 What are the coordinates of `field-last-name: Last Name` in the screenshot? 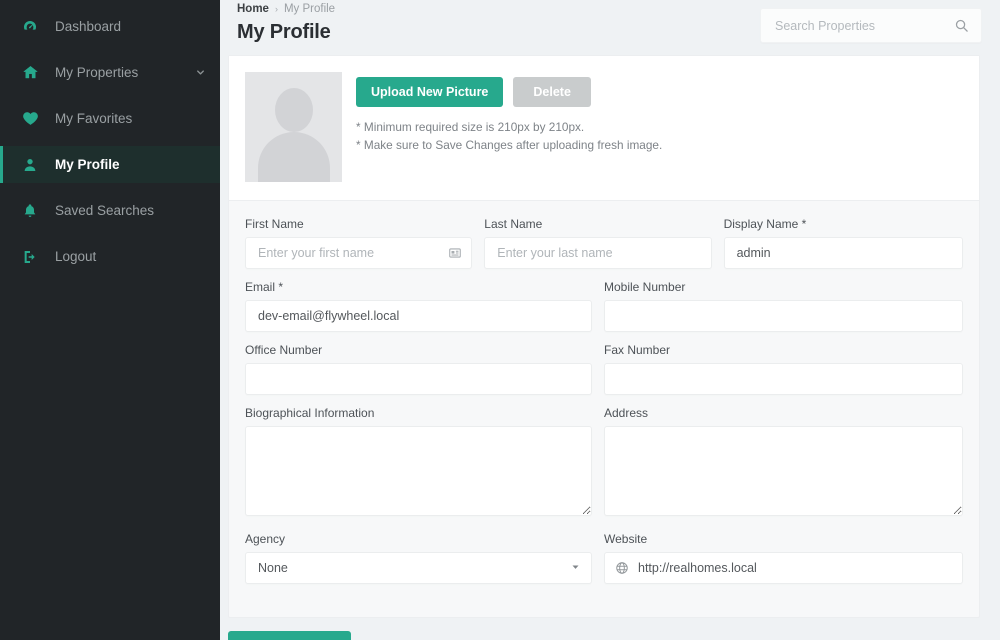 It's located at (603, 243).